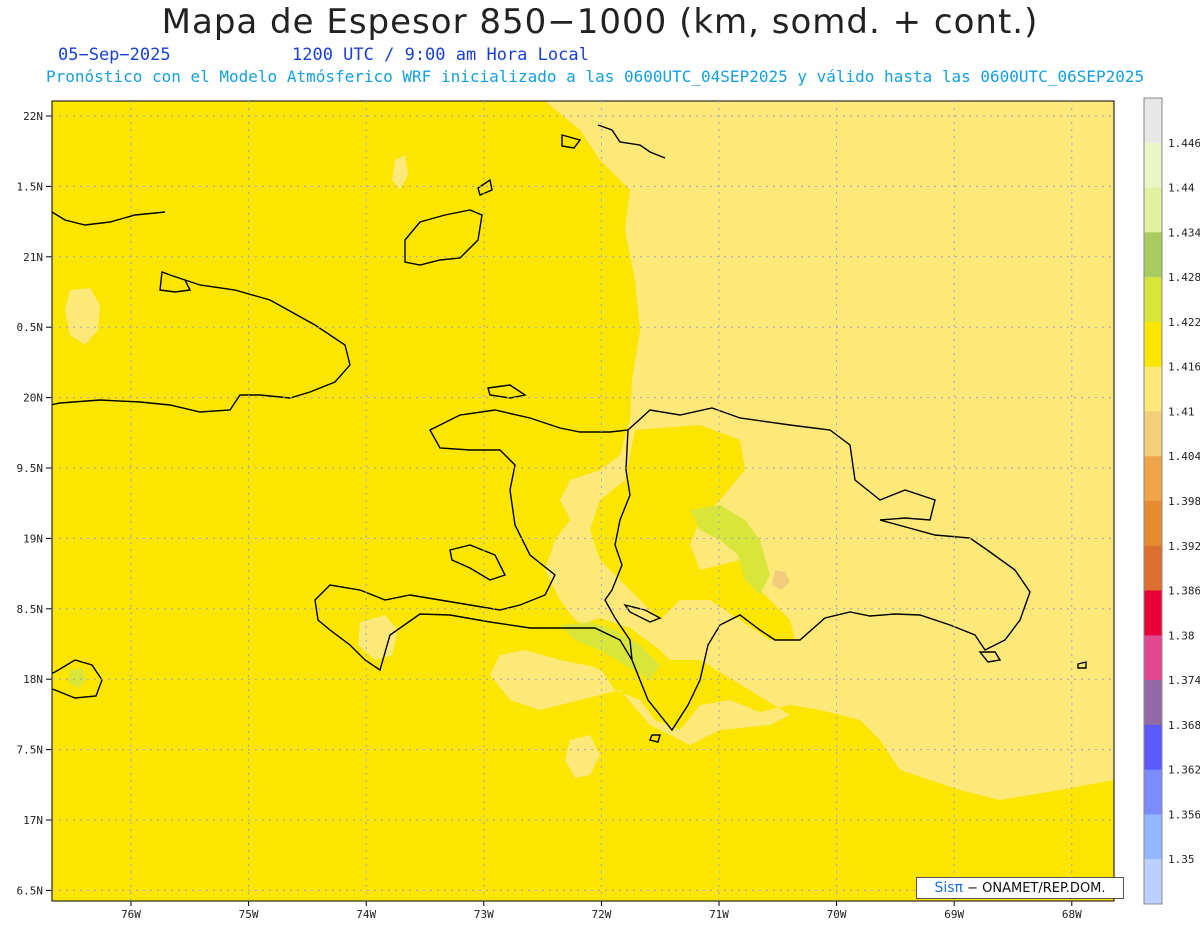  I want to click on credit-org: − ONAMET/REP.DOM., so click(1036, 888).